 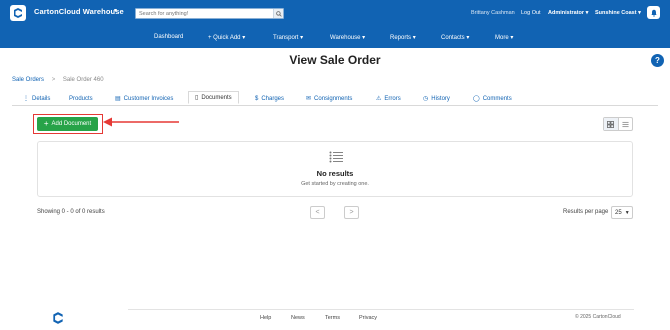 What do you see at coordinates (141, 122) in the screenshot?
I see `red-arrow-icon` at bounding box center [141, 122].